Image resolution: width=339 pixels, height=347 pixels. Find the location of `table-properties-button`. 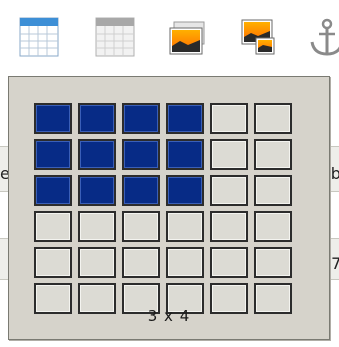

table-properties-button is located at coordinates (115, 37).